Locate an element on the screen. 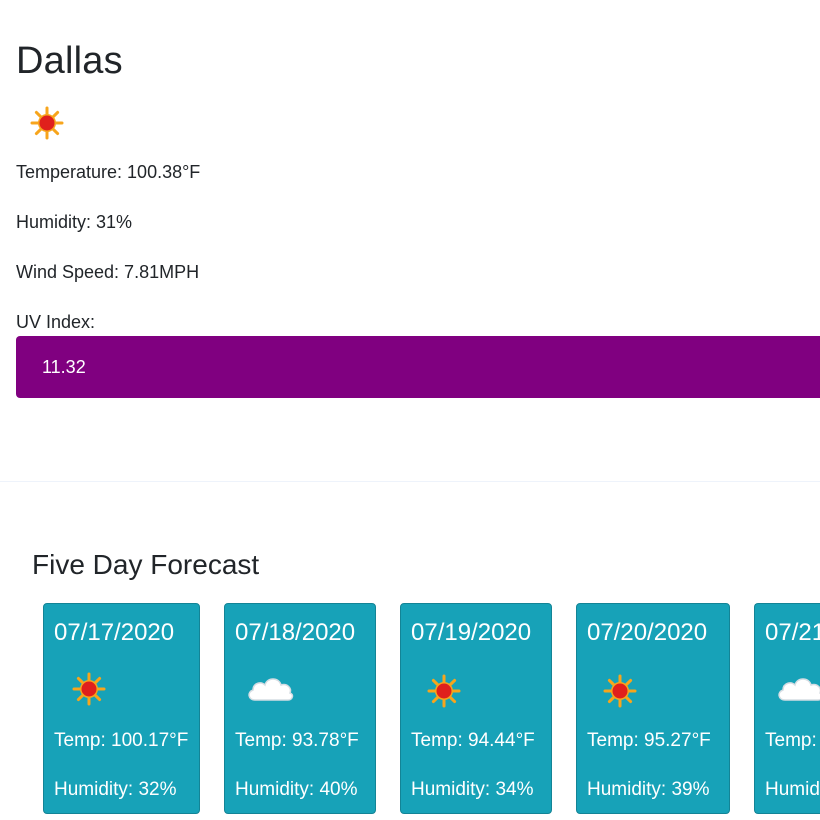 The image size is (820, 820). forecast-humidity: Humidity: 32% is located at coordinates (115, 789).